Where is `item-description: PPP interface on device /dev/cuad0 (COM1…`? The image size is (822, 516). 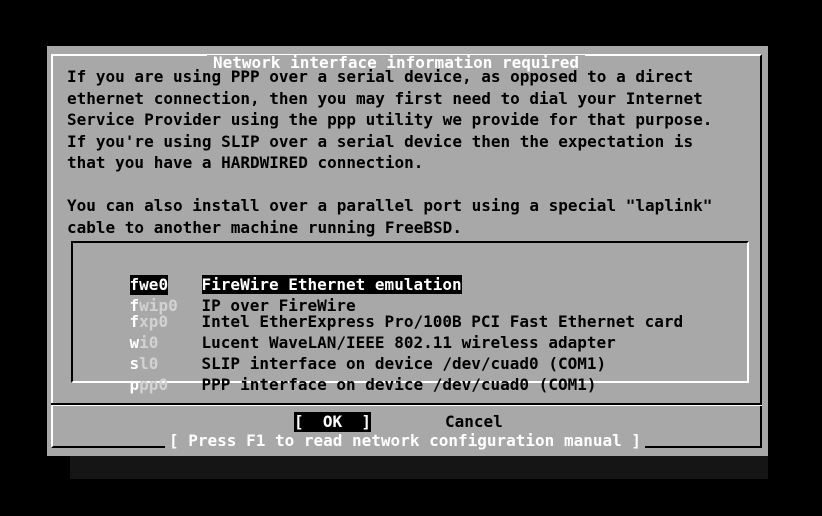
item-description: PPP interface on device /dev/cuad0 (COM1… is located at coordinates (399, 384).